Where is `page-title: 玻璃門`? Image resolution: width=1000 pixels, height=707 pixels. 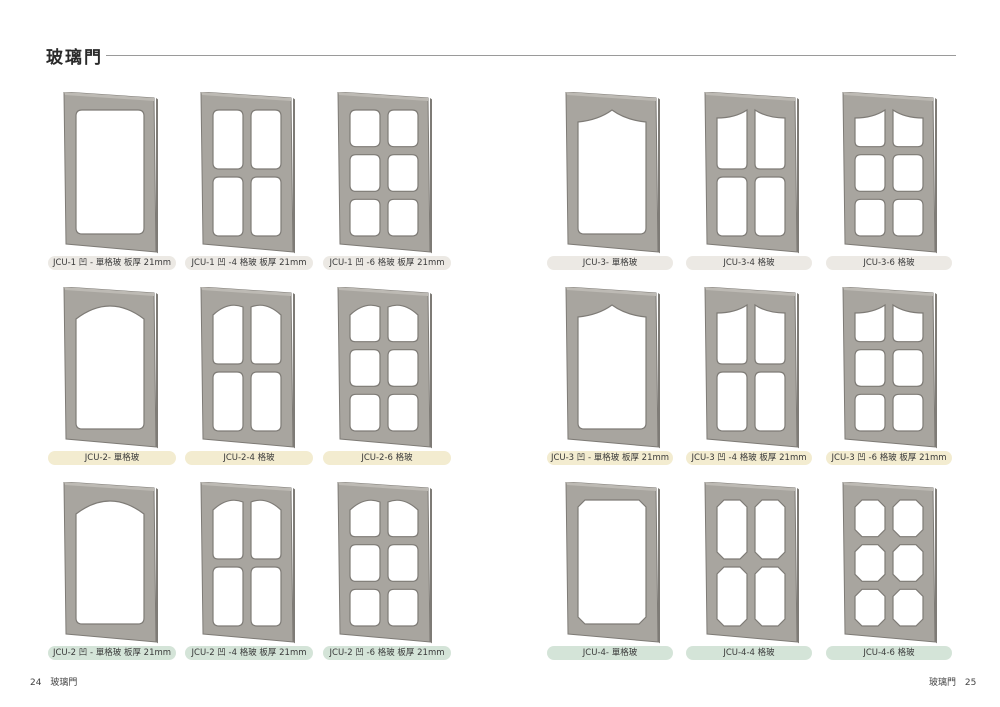 page-title: 玻璃門 is located at coordinates (74, 58).